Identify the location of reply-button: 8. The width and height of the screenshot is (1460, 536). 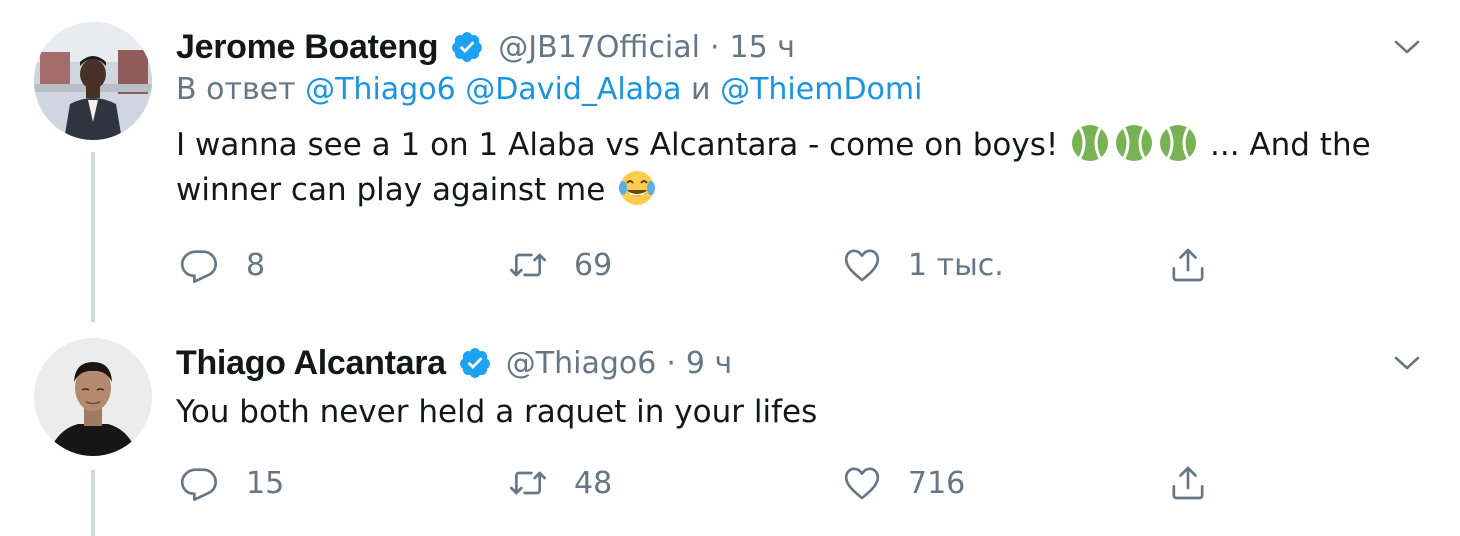
(222, 265).